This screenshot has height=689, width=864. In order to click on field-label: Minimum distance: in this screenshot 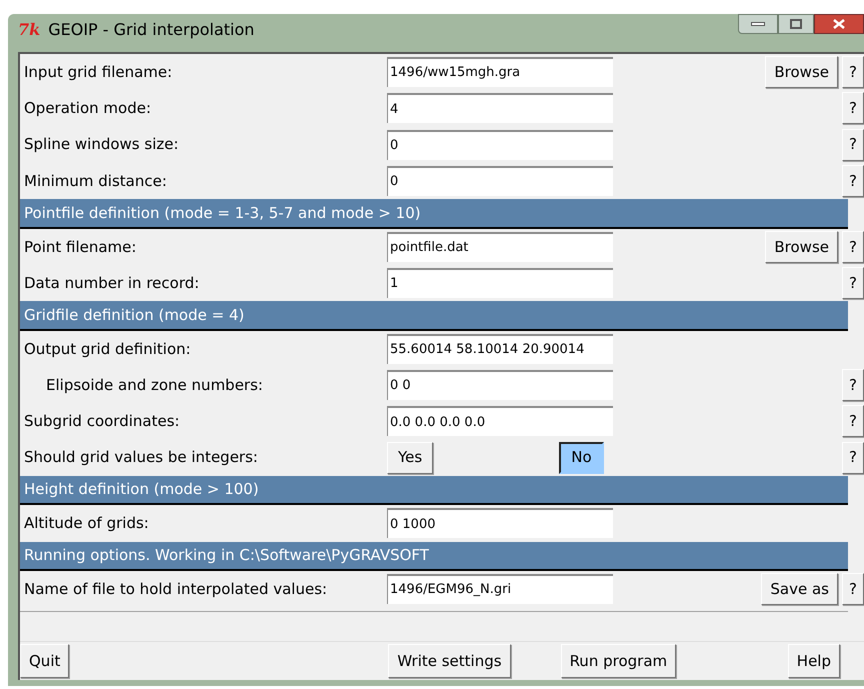, I will do `click(95, 181)`.